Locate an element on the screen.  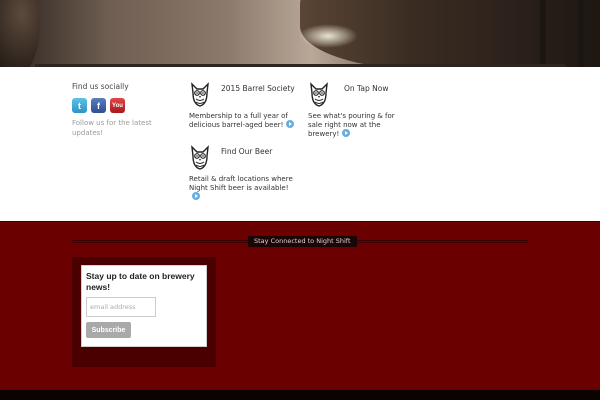
subscribe-button: Subscribe is located at coordinates (108, 330).